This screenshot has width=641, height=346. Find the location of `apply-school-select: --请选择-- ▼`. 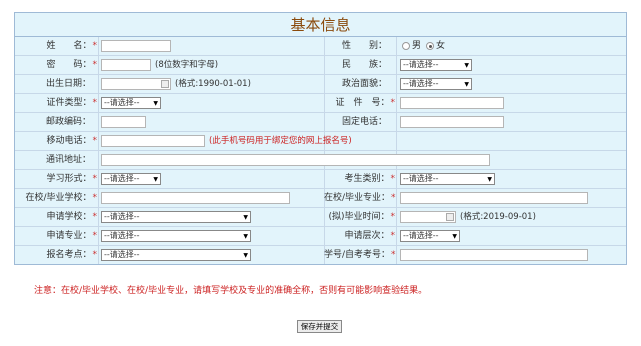

apply-school-select: --请选择-- ▼ is located at coordinates (176, 217).